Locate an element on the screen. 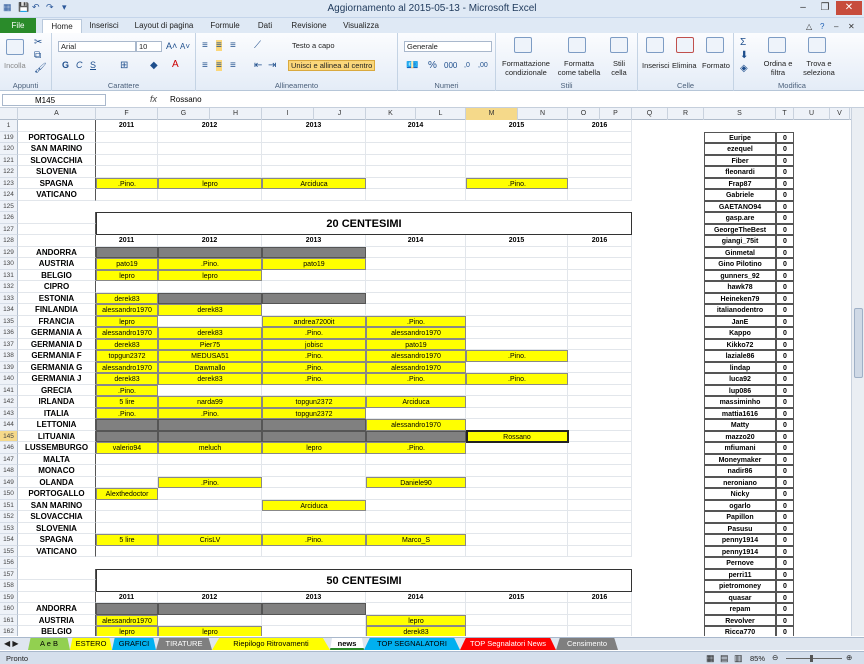  finder-cell: andrea7200it is located at coordinates (314, 321).